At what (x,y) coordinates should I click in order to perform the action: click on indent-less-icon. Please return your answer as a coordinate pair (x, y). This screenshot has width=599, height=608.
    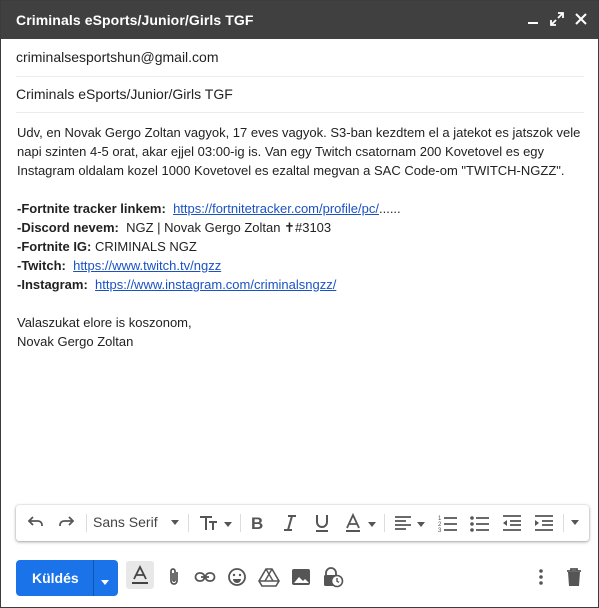
    Looking at the image, I should click on (512, 523).